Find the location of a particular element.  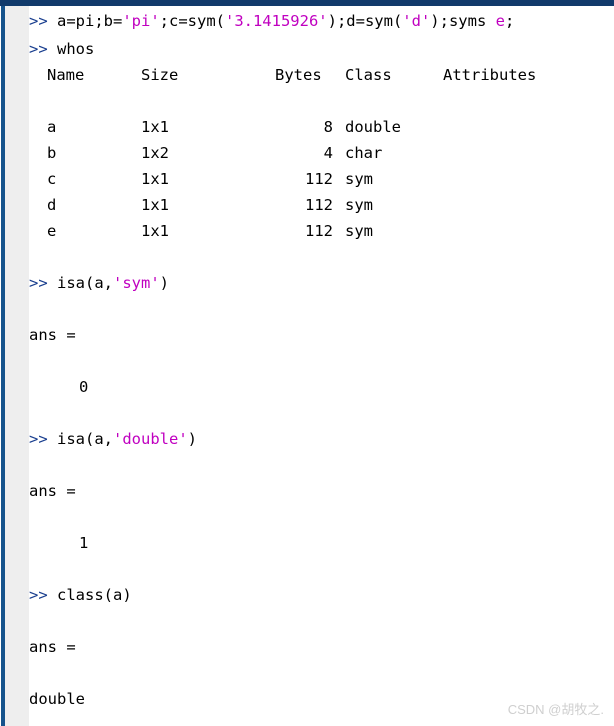

declare-string-number: '3.1415926' is located at coordinates (276, 21).